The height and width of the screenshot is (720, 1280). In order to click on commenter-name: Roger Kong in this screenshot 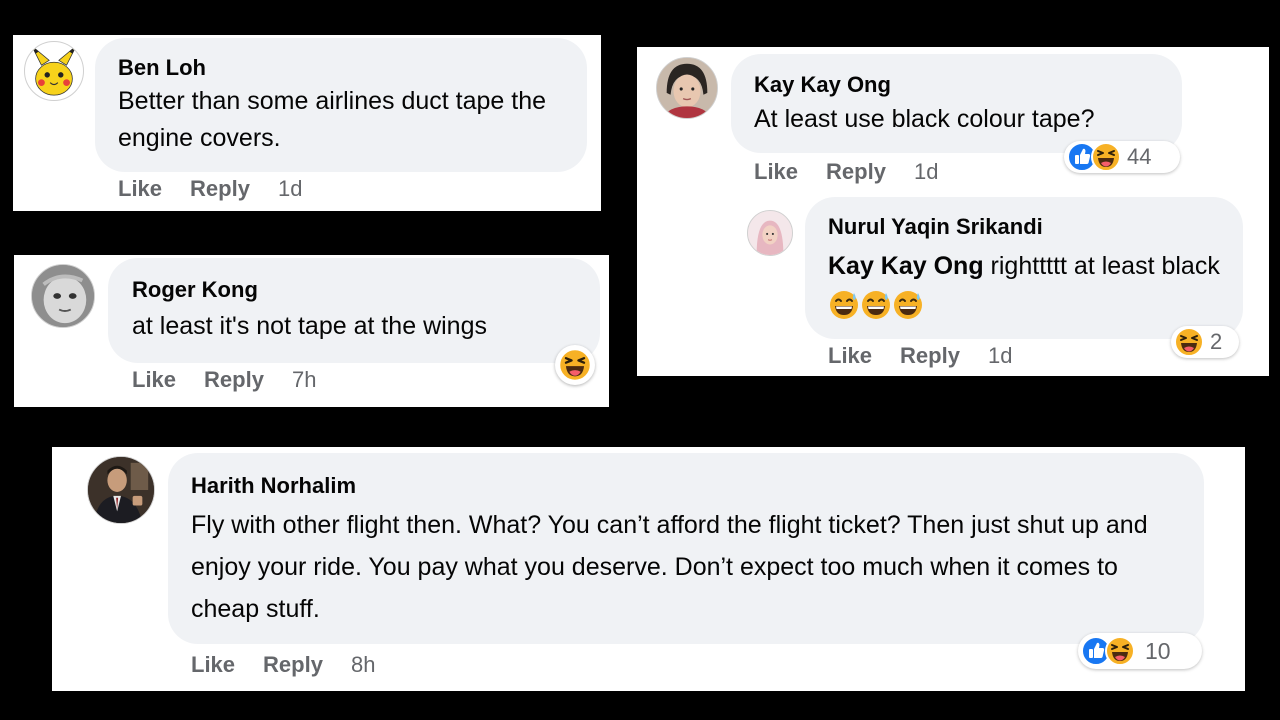, I will do `click(195, 290)`.